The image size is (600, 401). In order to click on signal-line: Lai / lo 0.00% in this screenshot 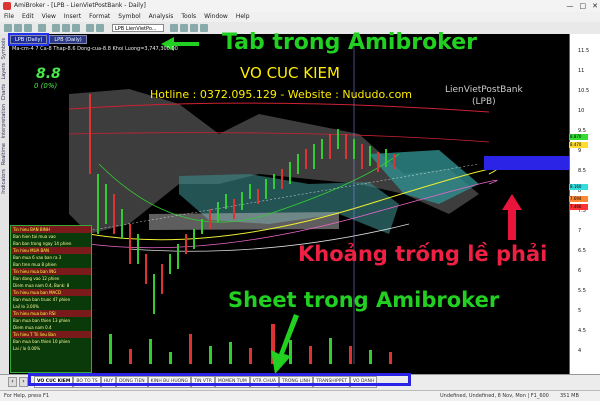, I will do `click(27, 348)`.